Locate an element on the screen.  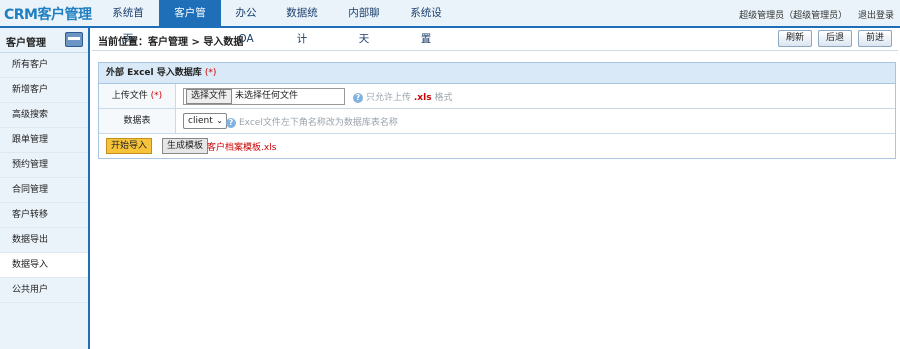
sidebar-item-transfer: 客户转移 is located at coordinates (44, 215).